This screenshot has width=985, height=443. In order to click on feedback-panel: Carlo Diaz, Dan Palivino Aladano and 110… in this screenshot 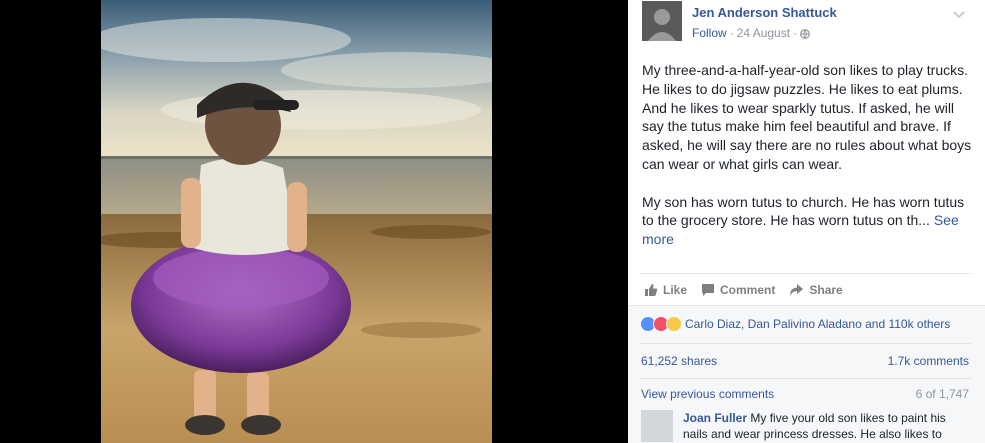, I will do `click(806, 374)`.